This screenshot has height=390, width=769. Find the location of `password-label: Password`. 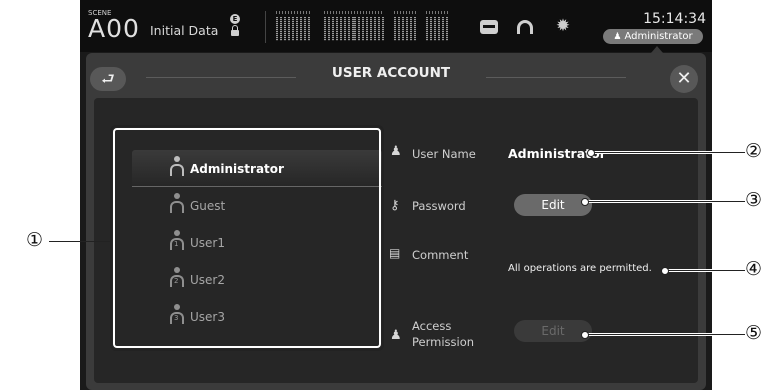

password-label: Password is located at coordinates (439, 206).